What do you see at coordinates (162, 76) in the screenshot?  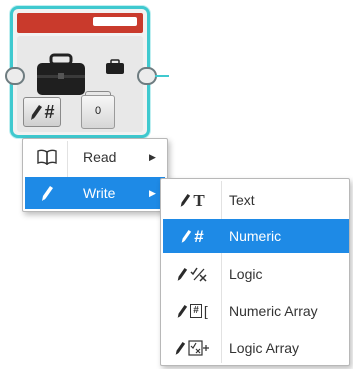 I see `output-wire` at bounding box center [162, 76].